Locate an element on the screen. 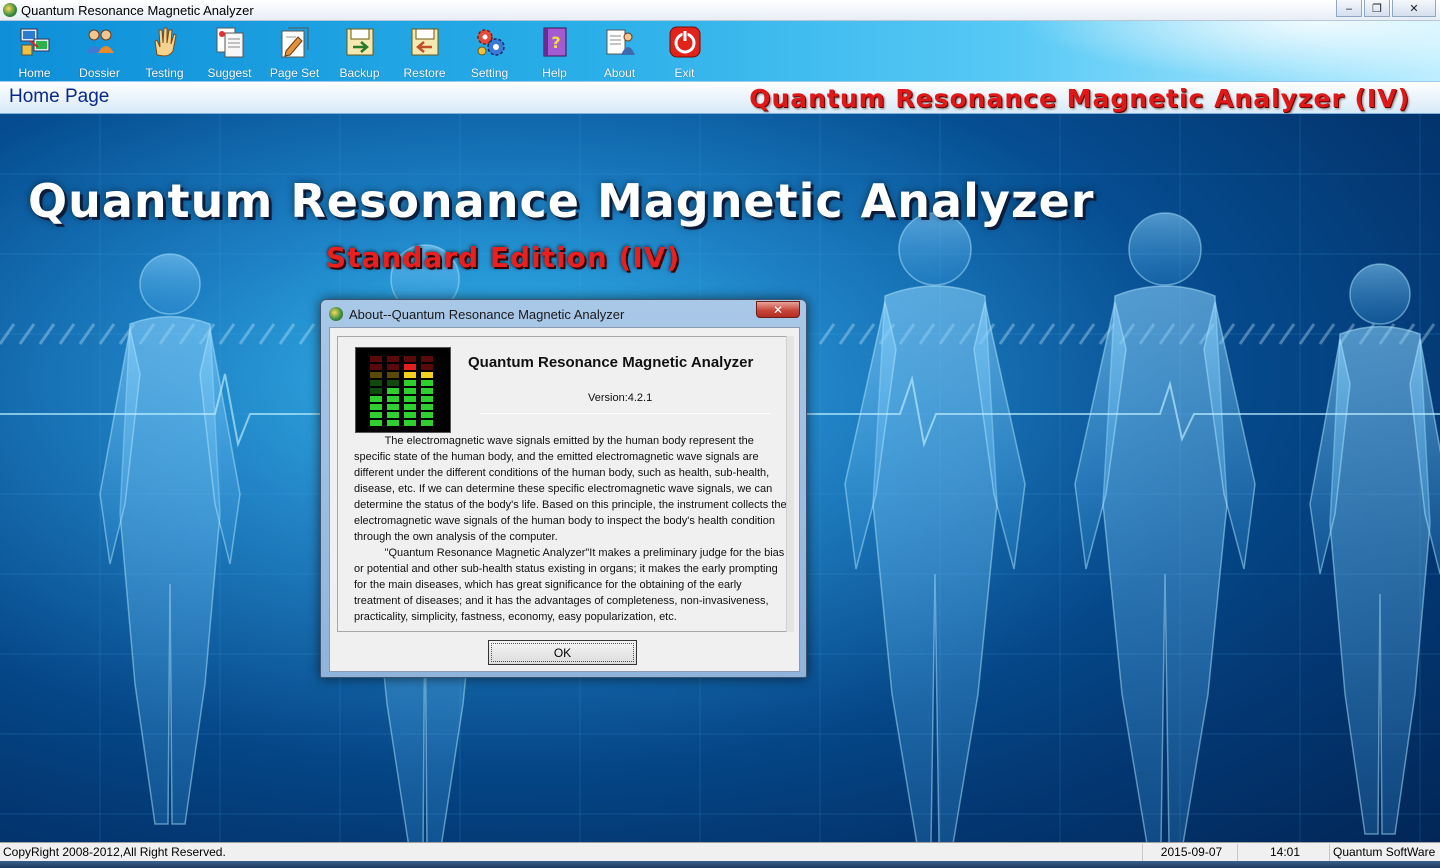 Image resolution: width=1440 pixels, height=868 pixels. status-time: 14:01 is located at coordinates (1283, 852).